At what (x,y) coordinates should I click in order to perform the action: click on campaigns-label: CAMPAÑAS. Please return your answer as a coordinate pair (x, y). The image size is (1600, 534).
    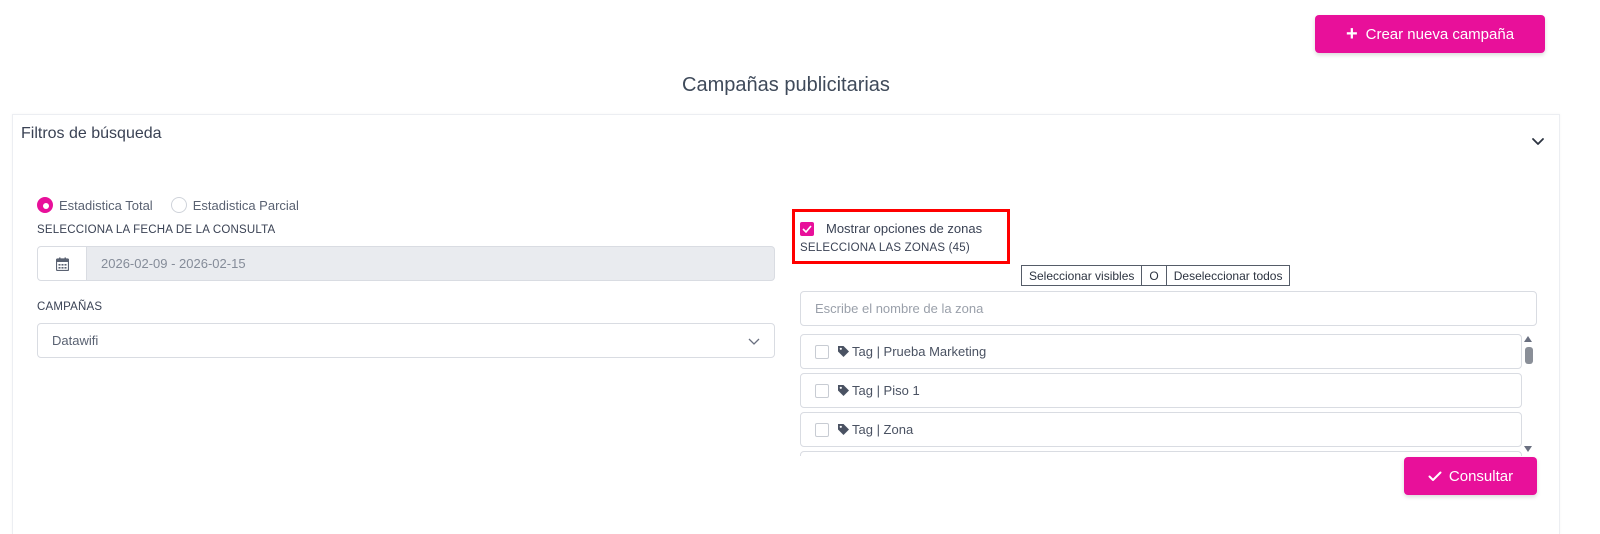
    Looking at the image, I should click on (70, 307).